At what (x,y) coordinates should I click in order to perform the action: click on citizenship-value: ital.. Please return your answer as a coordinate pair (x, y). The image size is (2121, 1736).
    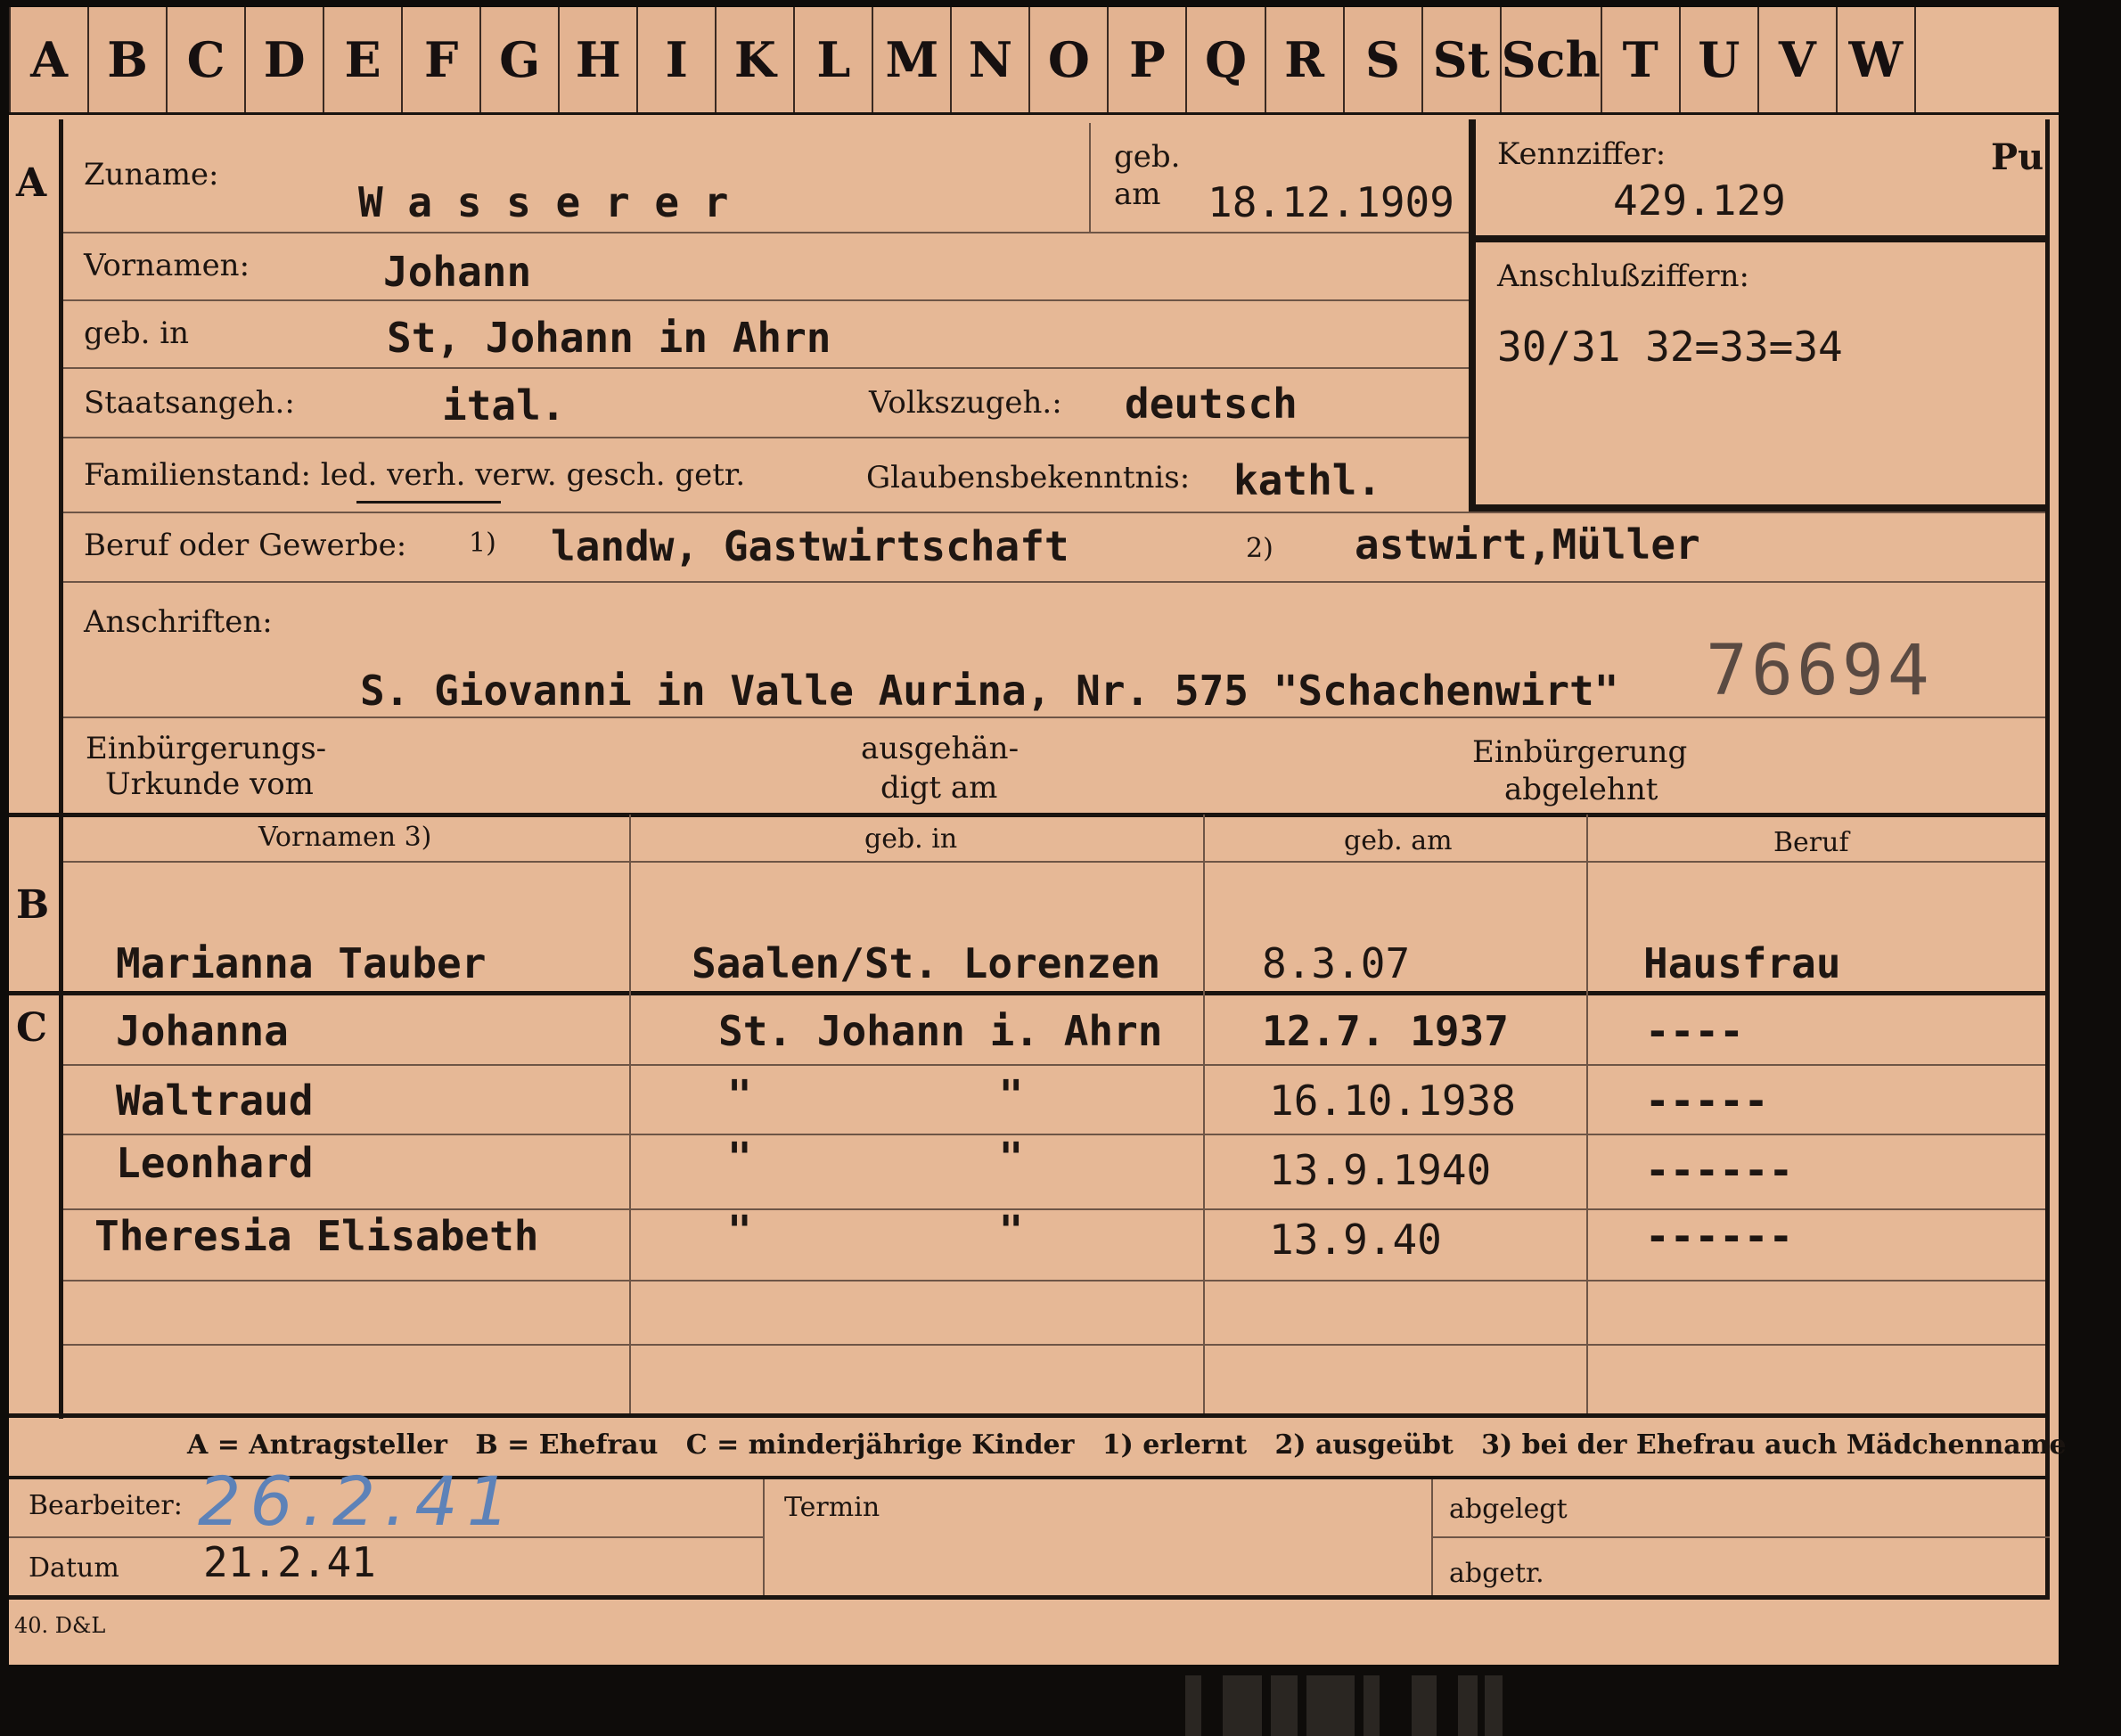
    Looking at the image, I should click on (504, 405).